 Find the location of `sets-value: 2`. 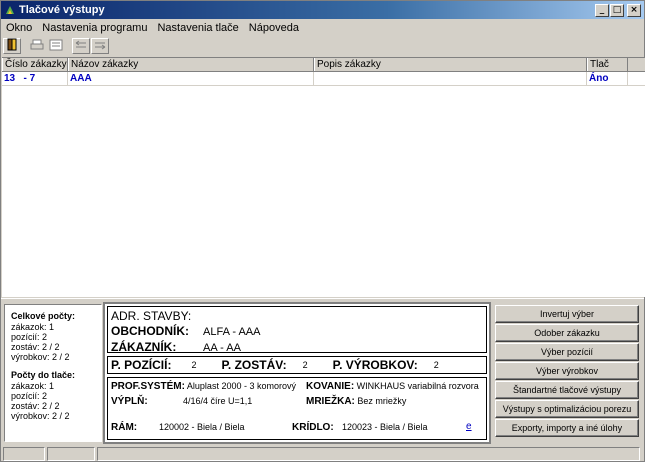

sets-value: 2 is located at coordinates (305, 365).